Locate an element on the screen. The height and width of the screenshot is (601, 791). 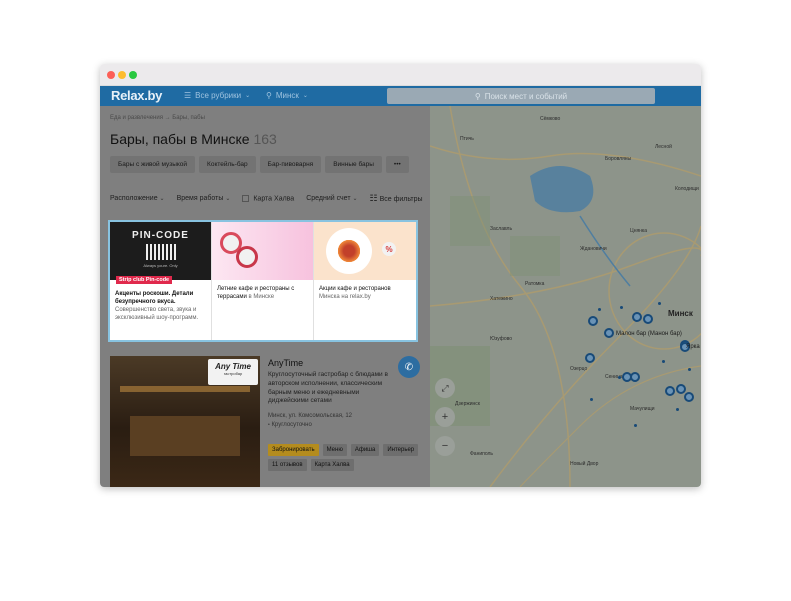
filter-location: Расположение ⌄ is located at coordinates (137, 198).